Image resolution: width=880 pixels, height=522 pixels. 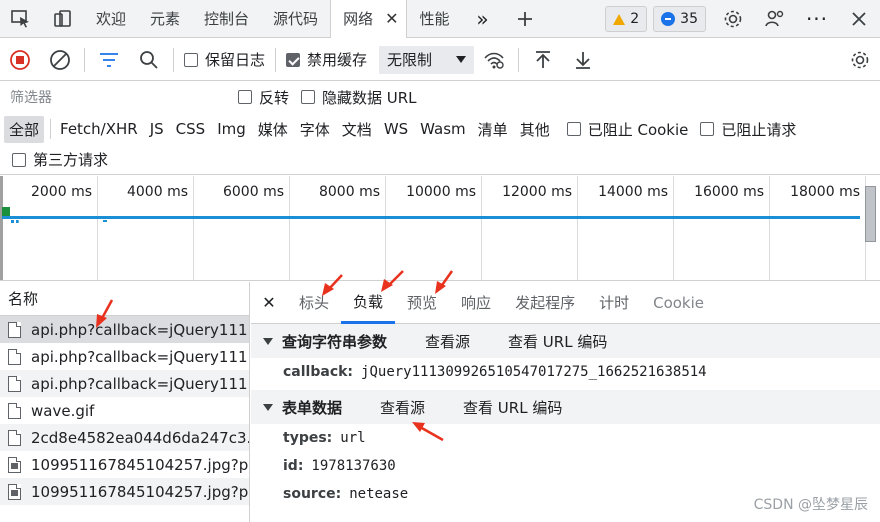 What do you see at coordinates (157, 129) in the screenshot?
I see `type-js: JS` at bounding box center [157, 129].